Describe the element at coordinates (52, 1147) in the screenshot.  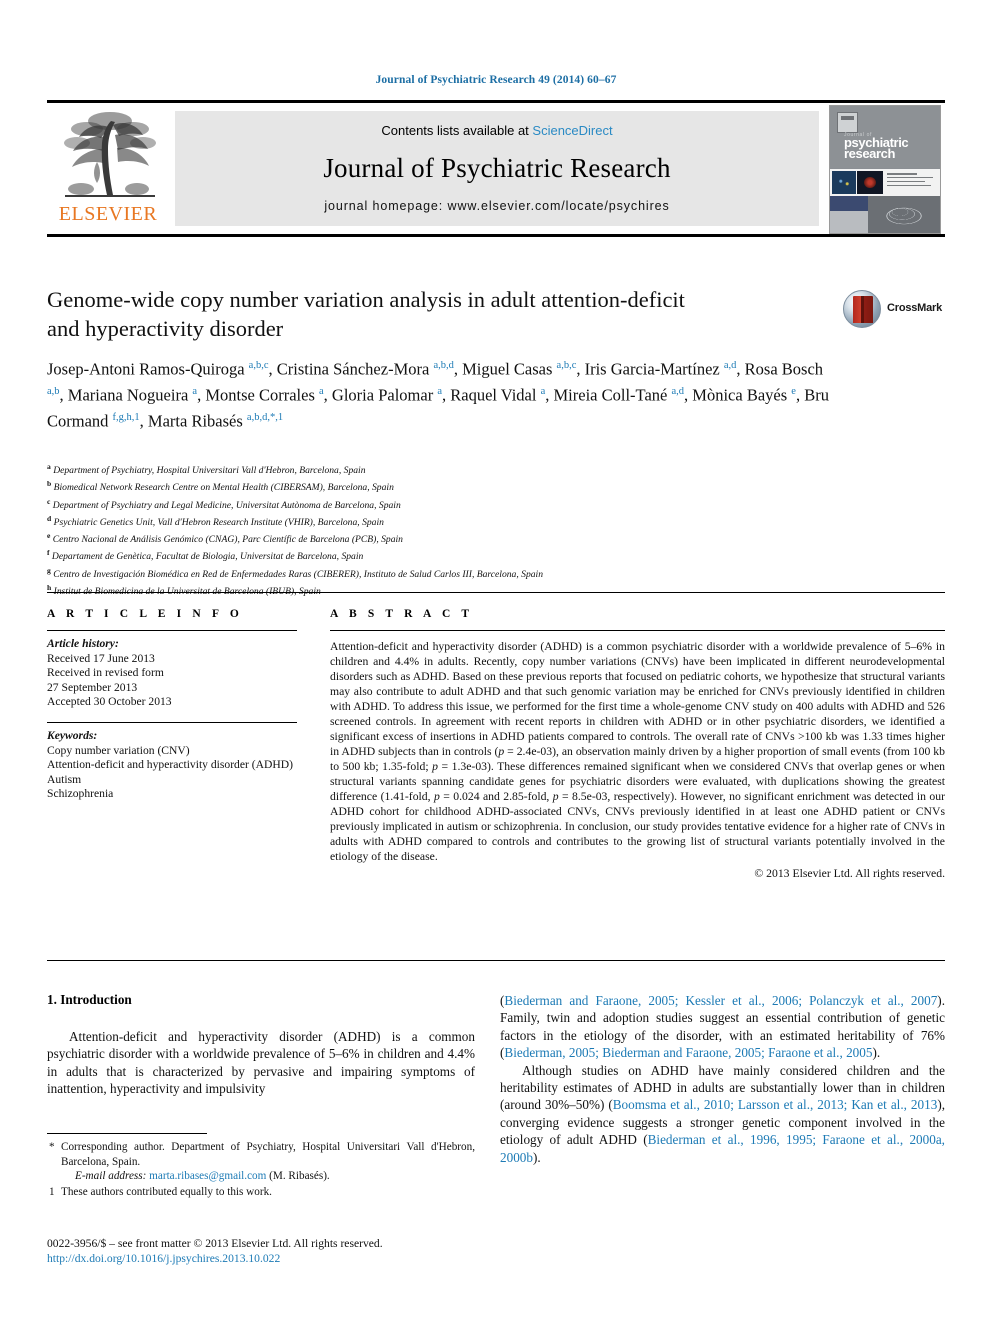
I see `corresponding-author-mark: *` at that location.